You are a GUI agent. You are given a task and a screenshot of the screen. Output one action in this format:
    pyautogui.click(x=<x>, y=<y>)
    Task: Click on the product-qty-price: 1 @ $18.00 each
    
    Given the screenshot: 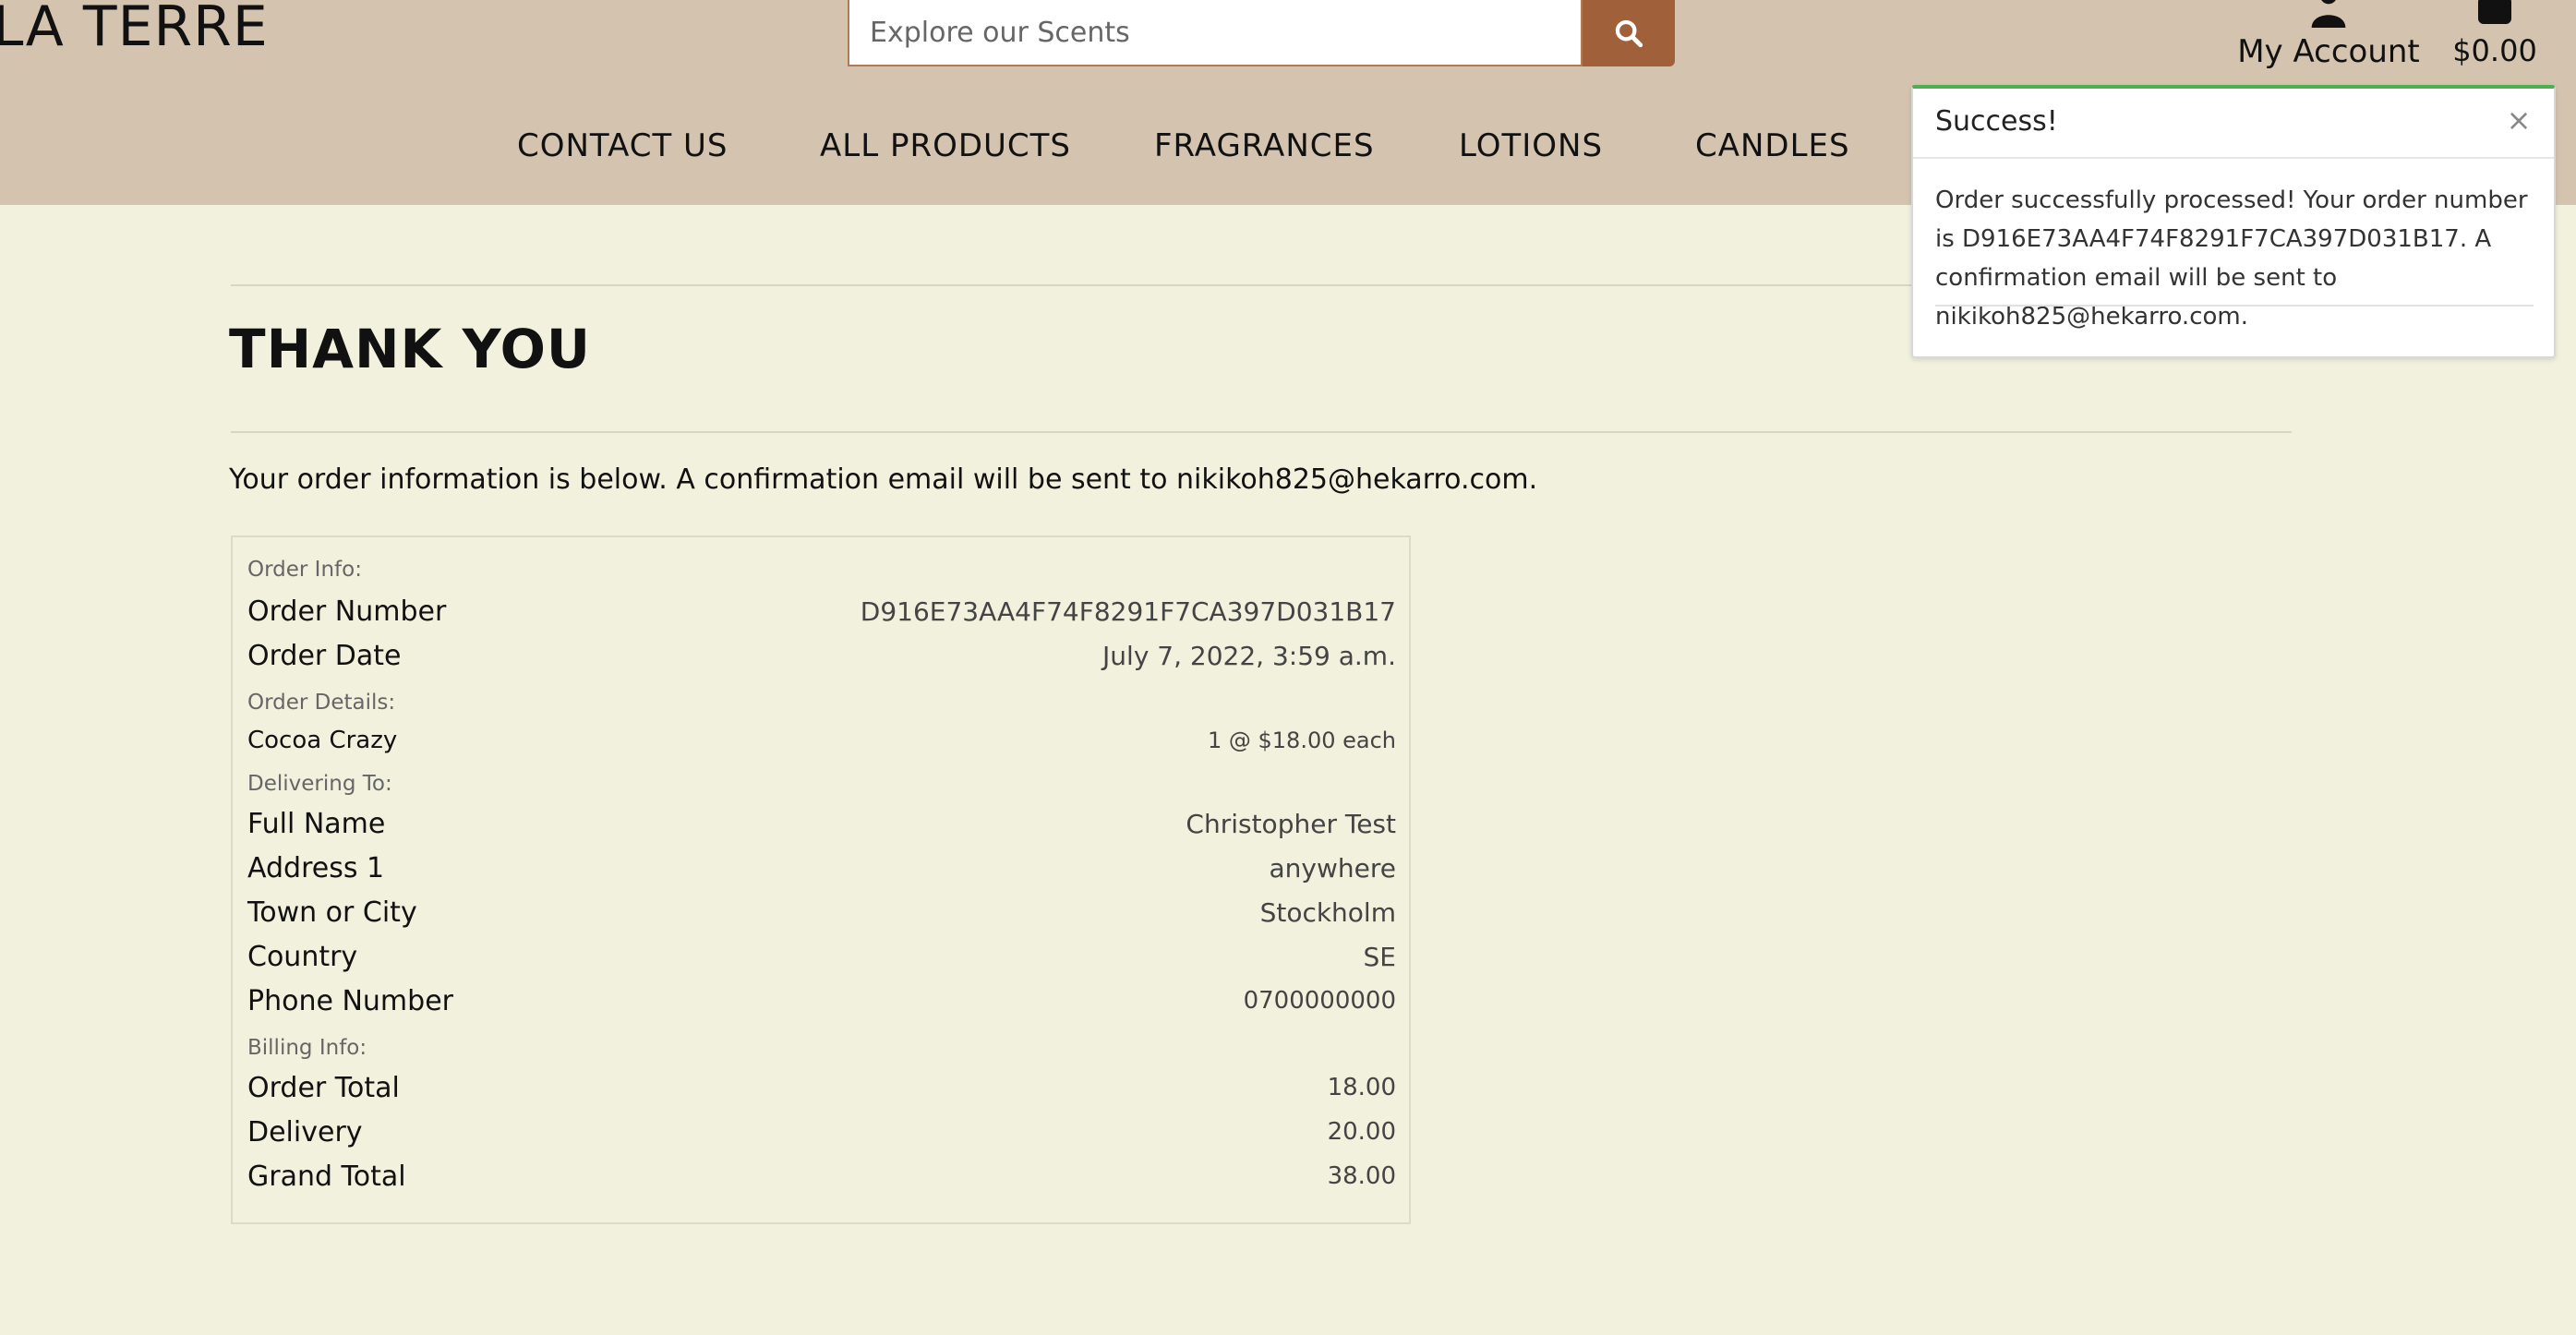 What is the action you would take?
    pyautogui.click(x=1301, y=740)
    